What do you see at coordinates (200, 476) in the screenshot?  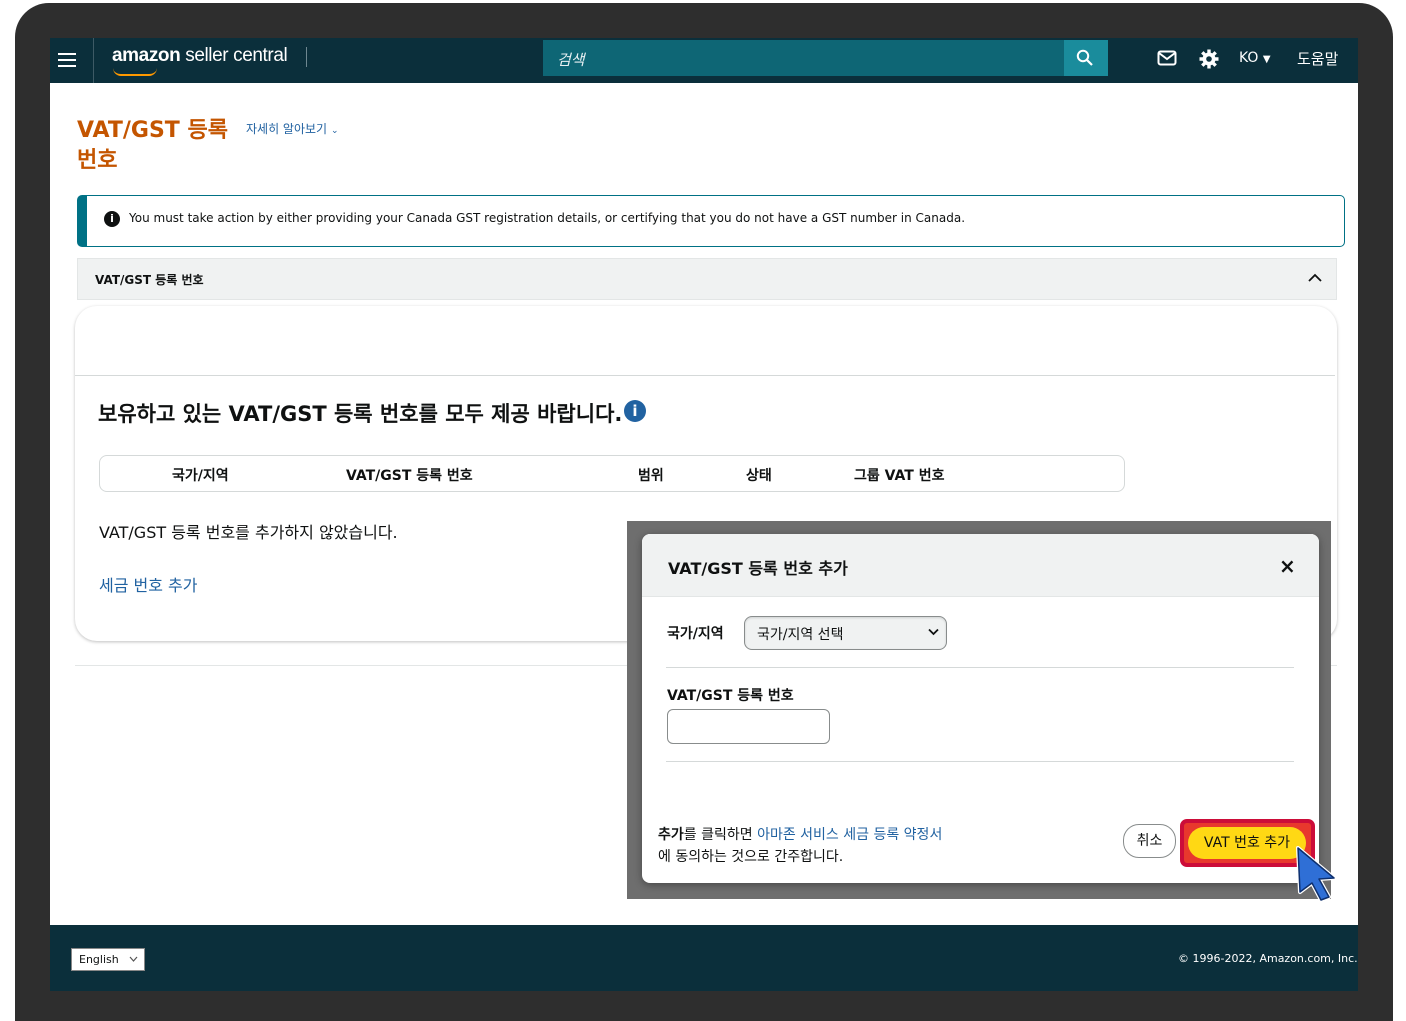 I see `column-header-country: 국가/지역` at bounding box center [200, 476].